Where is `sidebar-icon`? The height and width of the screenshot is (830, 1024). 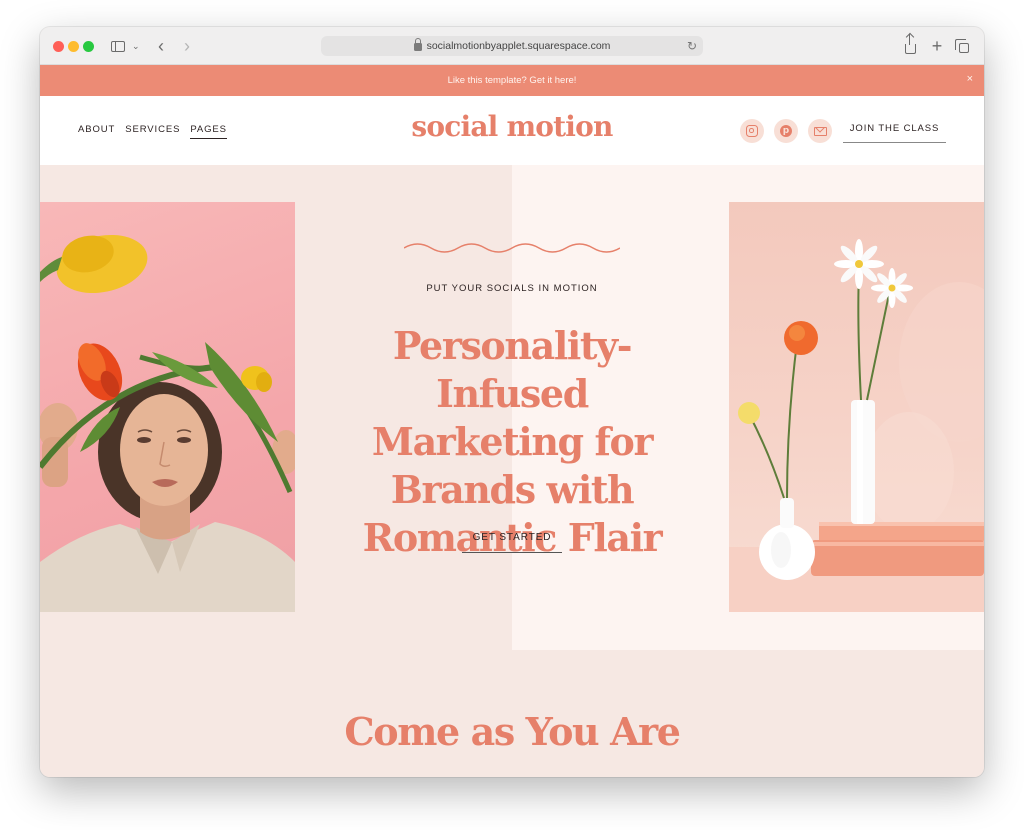 sidebar-icon is located at coordinates (118, 46).